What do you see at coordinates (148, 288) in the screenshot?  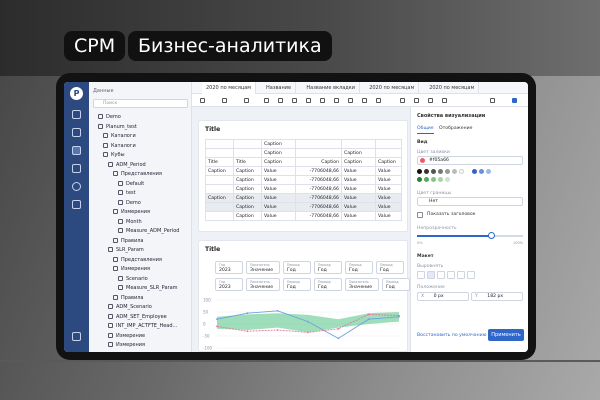 I see `tree-item: Measure_SLR_Param` at bounding box center [148, 288].